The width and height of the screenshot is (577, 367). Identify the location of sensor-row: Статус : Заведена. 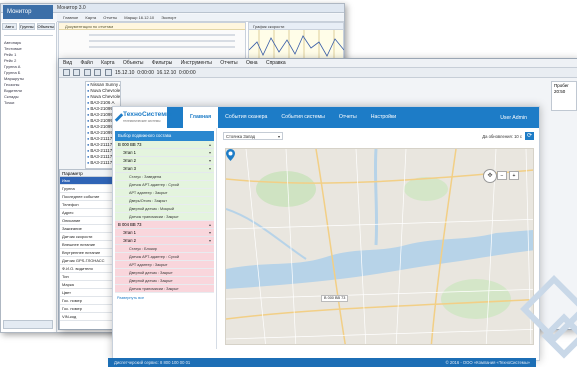
(164, 177).